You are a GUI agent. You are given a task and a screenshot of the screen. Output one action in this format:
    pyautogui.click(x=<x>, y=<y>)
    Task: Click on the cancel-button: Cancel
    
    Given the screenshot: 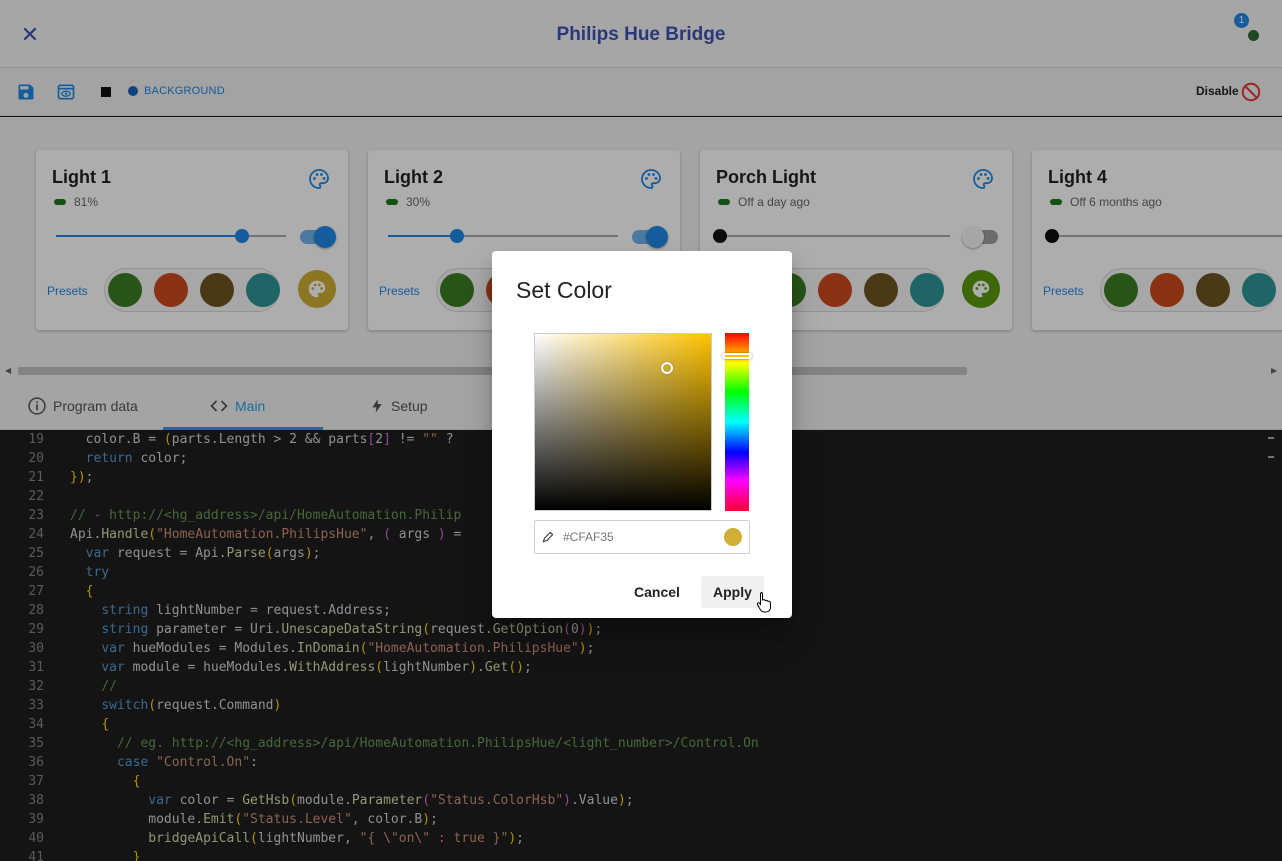 What is the action you would take?
    pyautogui.click(x=657, y=592)
    